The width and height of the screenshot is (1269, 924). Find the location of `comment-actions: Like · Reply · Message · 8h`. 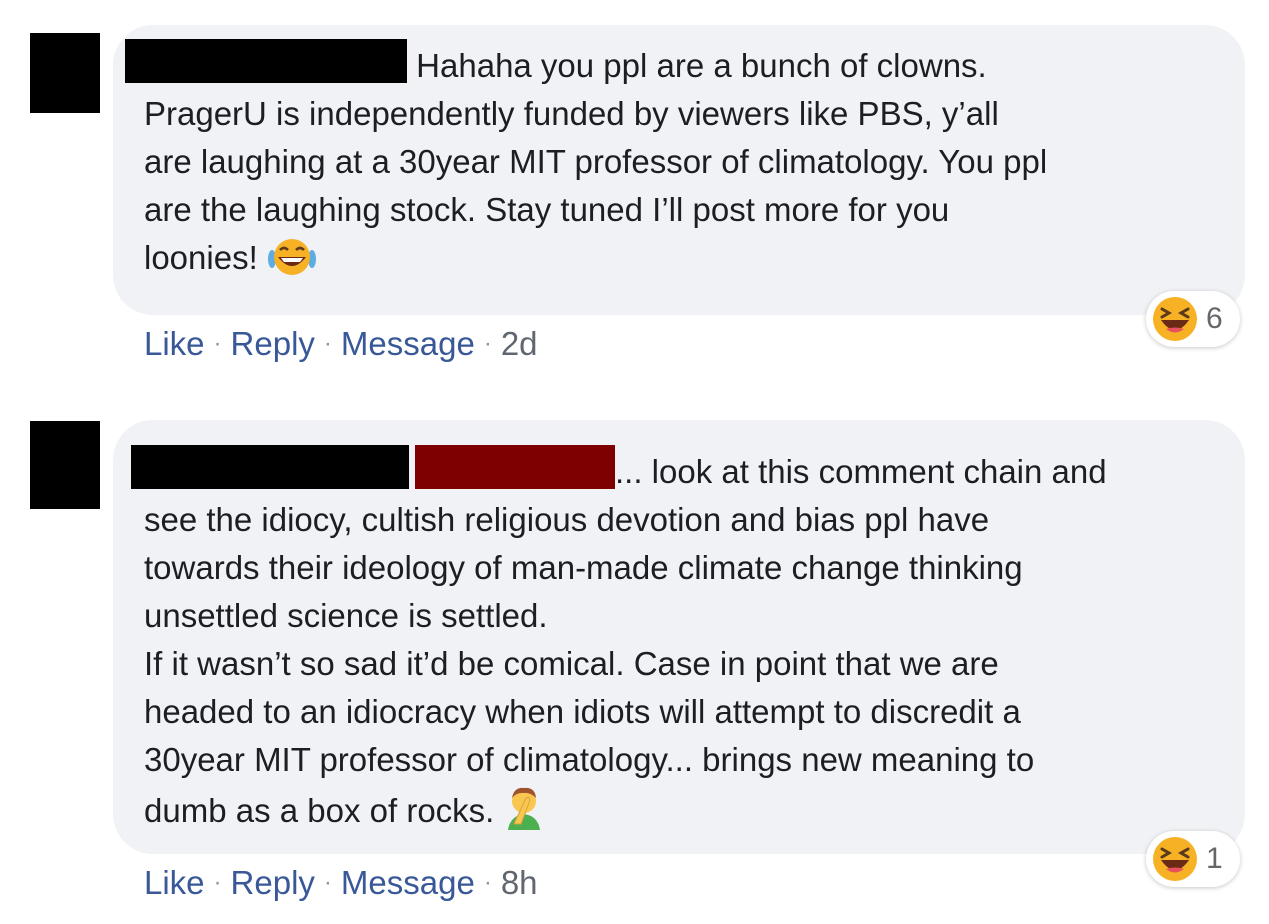

comment-actions: Like · Reply · Message · 8h is located at coordinates (341, 883).